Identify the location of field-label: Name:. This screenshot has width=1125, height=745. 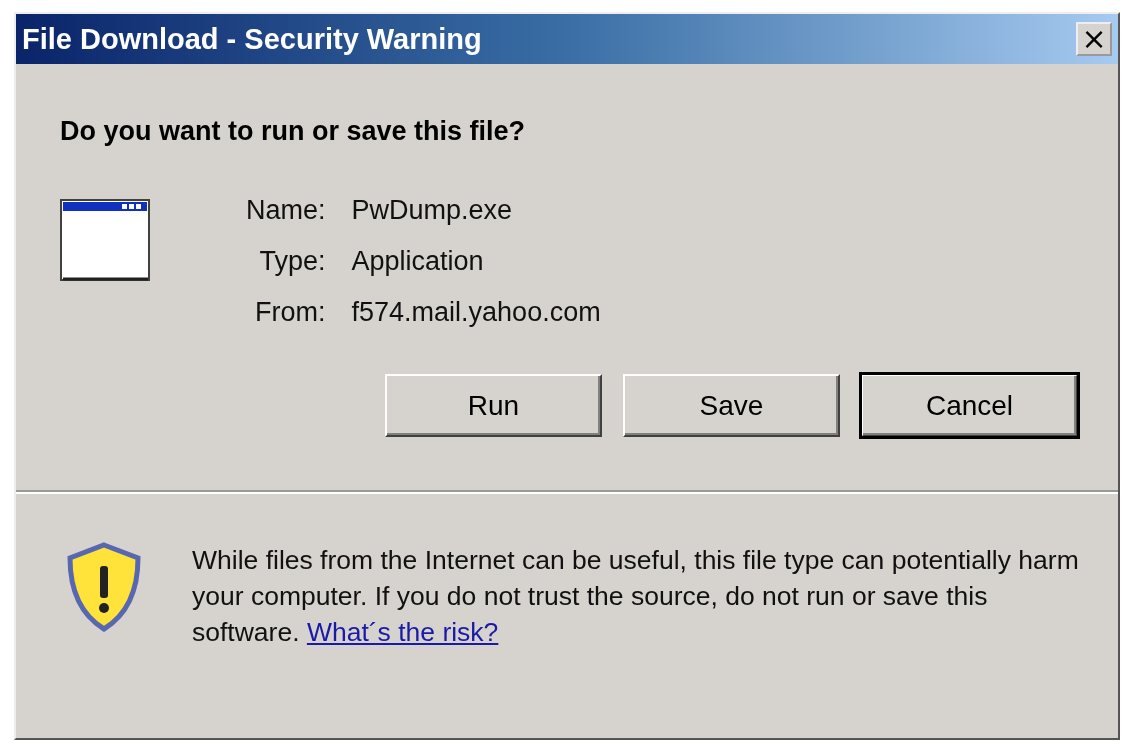
(286, 210).